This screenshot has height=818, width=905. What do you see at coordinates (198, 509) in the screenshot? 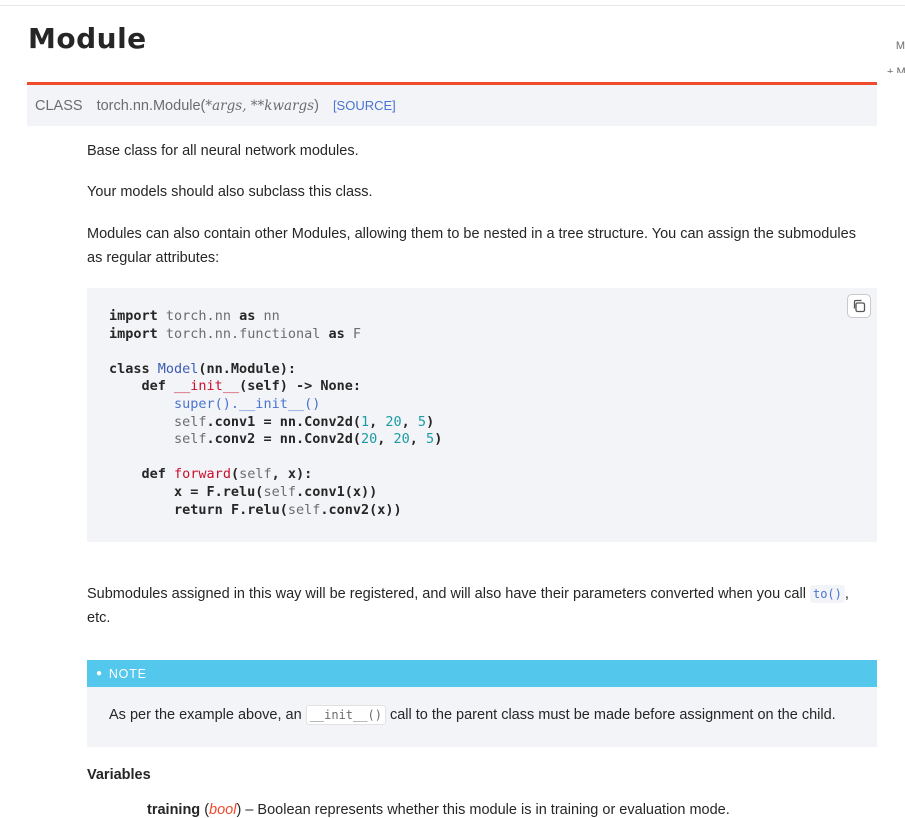
I see `code-token: return` at bounding box center [198, 509].